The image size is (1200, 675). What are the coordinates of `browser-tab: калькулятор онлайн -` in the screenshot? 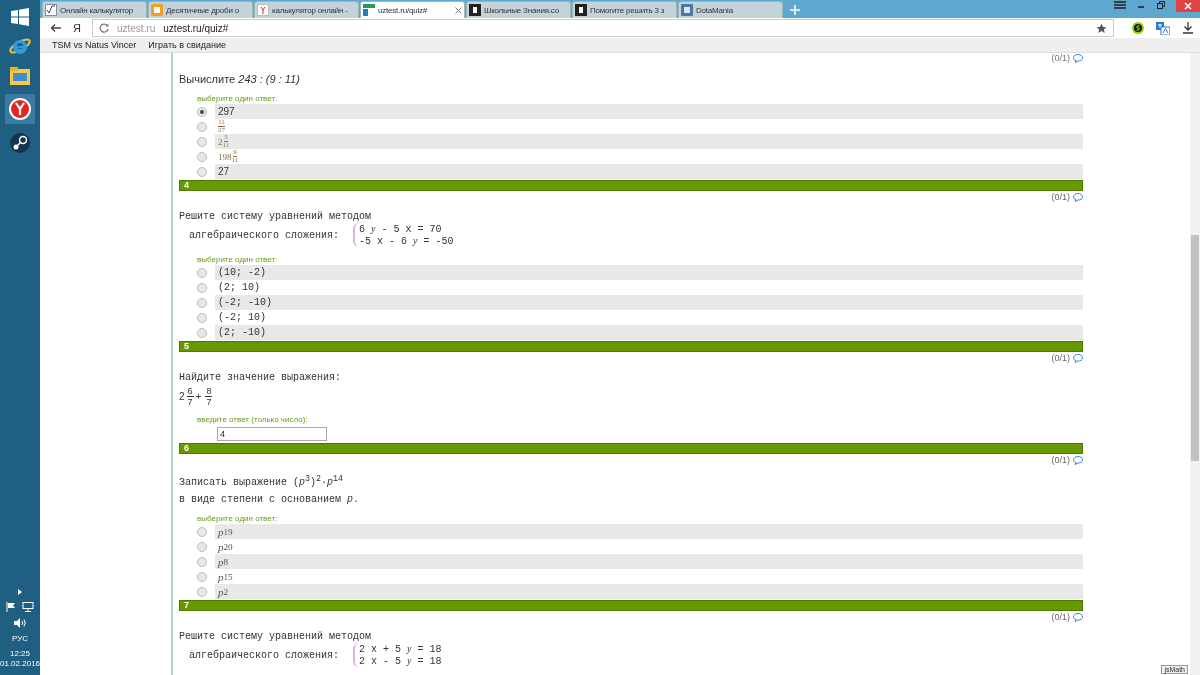 It's located at (306, 9).